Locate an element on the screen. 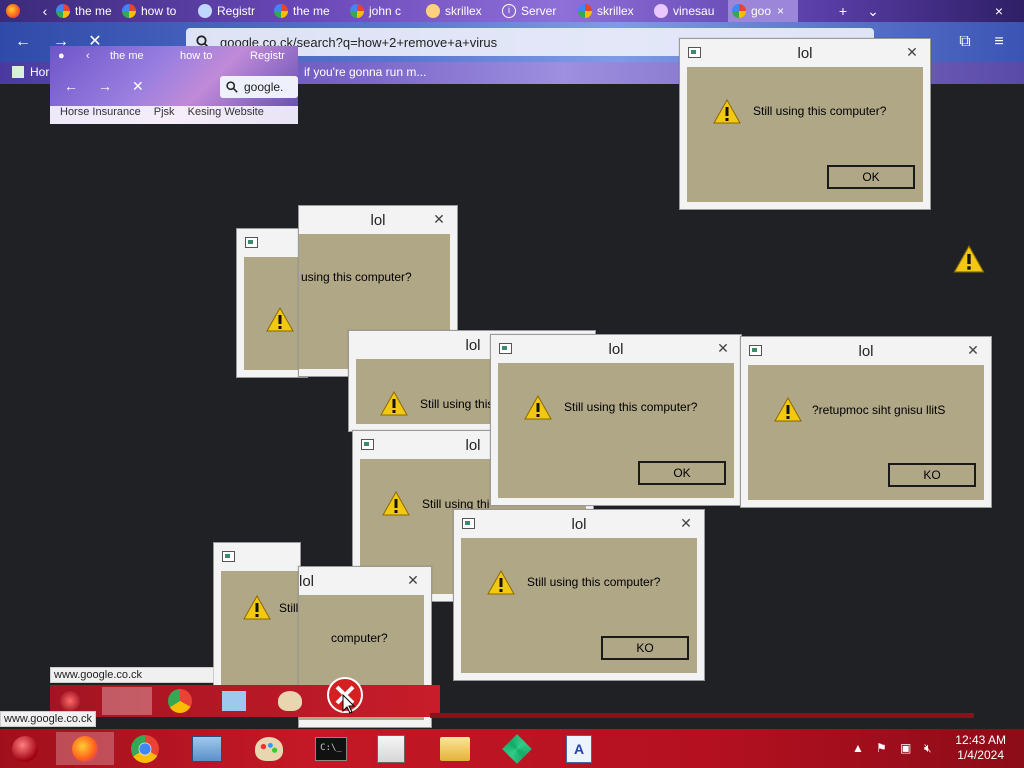  clock: 12:43 AM 1/4/2024 is located at coordinates (980, 748).